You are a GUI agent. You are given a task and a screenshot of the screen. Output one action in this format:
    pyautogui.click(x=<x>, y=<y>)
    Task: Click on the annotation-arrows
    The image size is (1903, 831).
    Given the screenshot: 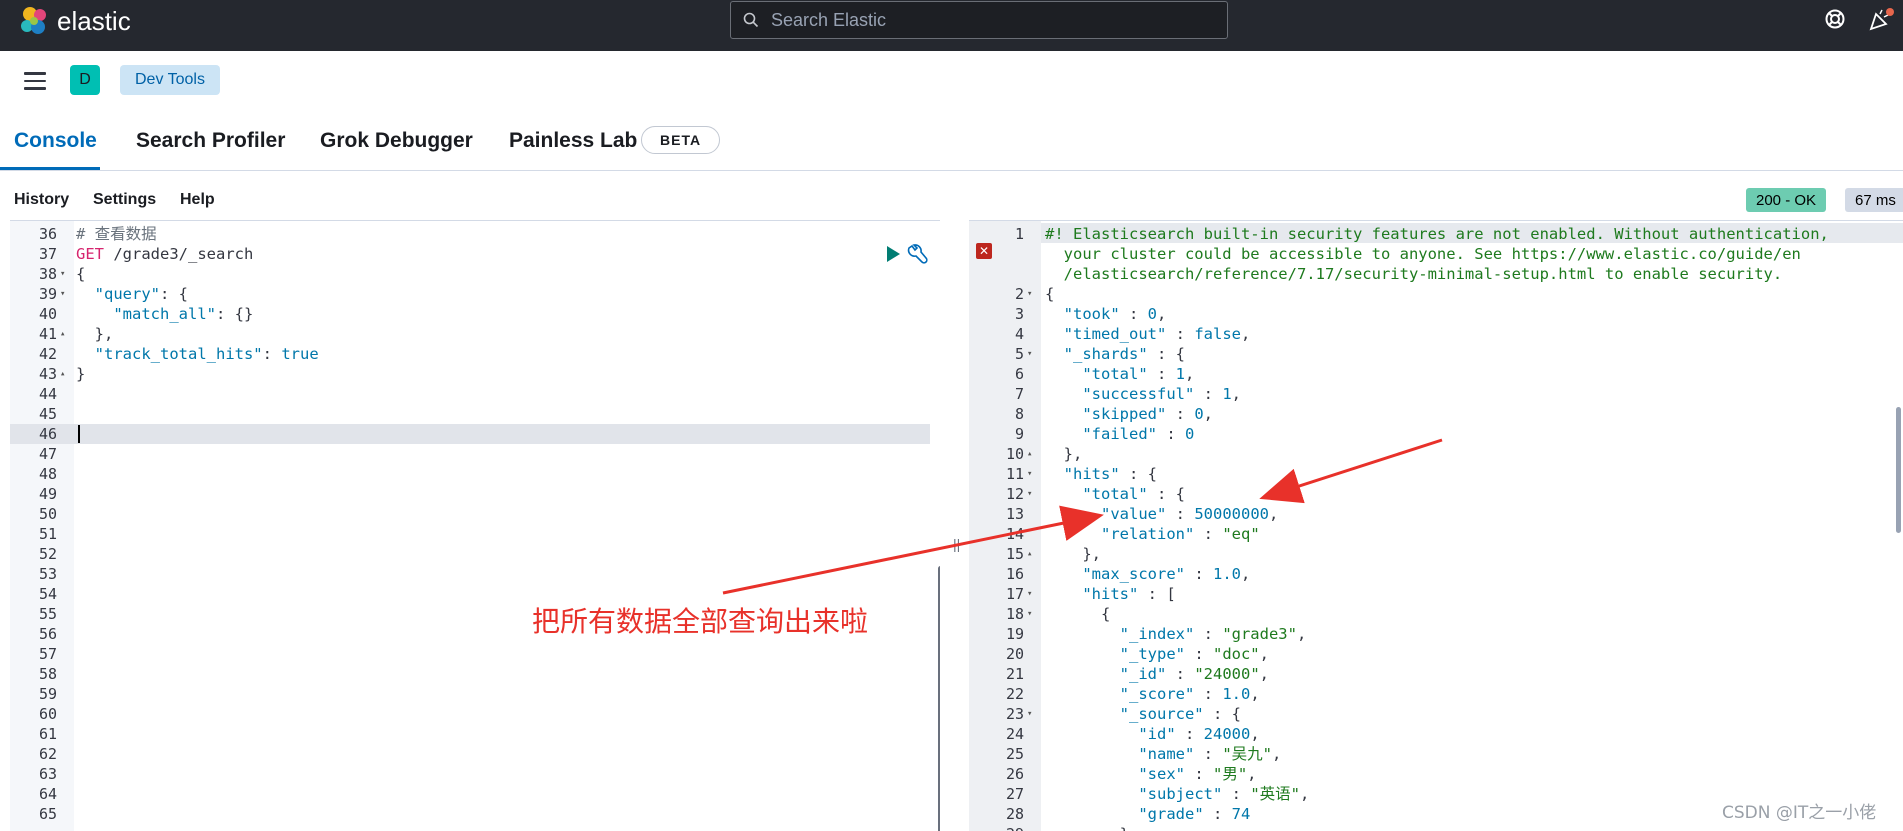 What is the action you would take?
    pyautogui.click(x=1082, y=516)
    